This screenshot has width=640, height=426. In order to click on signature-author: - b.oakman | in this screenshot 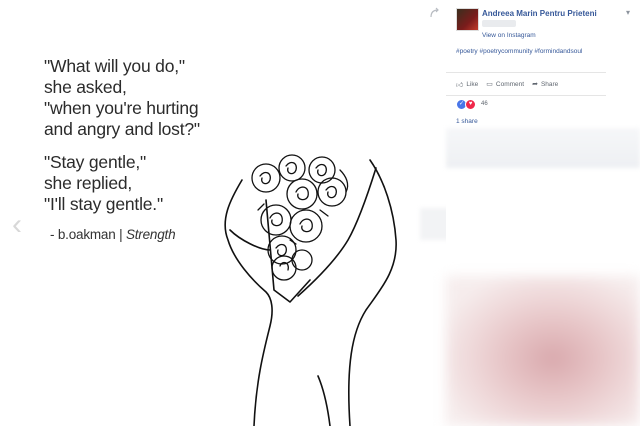, I will do `click(86, 234)`.